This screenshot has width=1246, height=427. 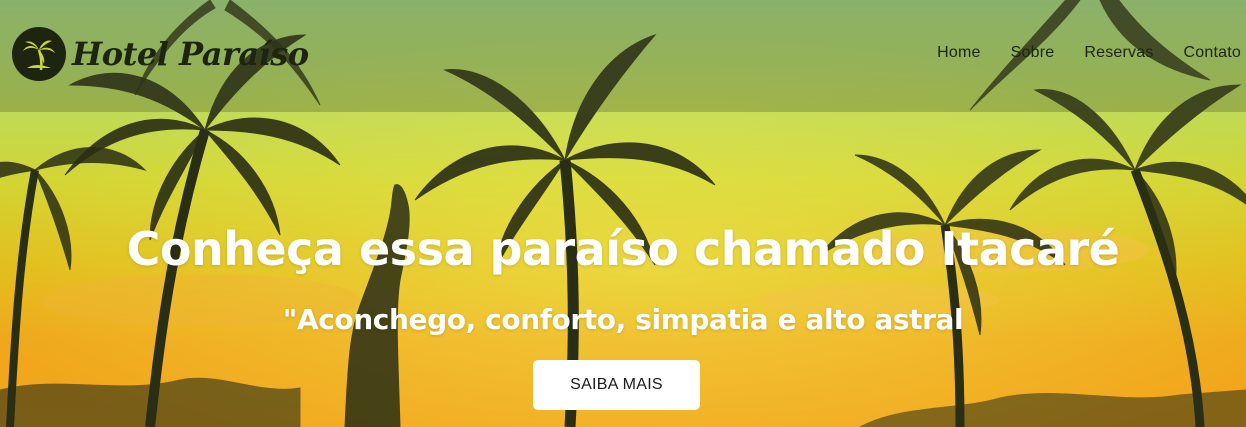 I want to click on main-nav: Home Sobre Reservas Contato, so click(x=1089, y=53).